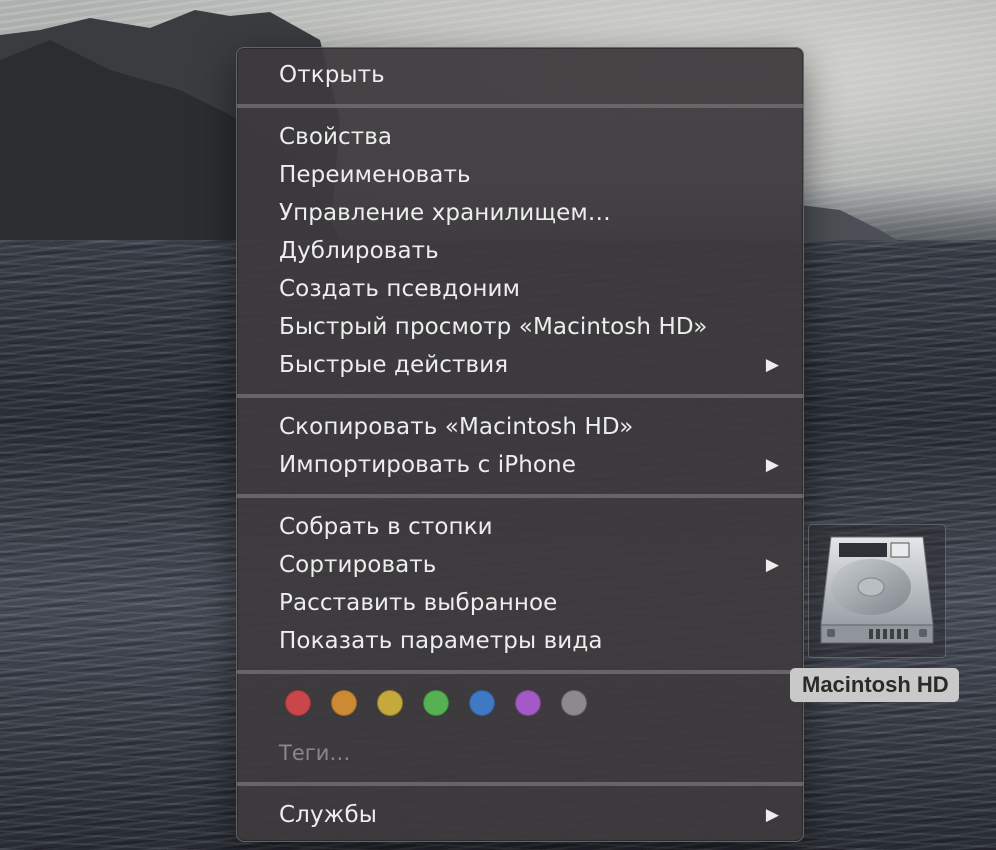 The width and height of the screenshot is (996, 850). I want to click on menu-item-label: Службы, so click(328, 815).